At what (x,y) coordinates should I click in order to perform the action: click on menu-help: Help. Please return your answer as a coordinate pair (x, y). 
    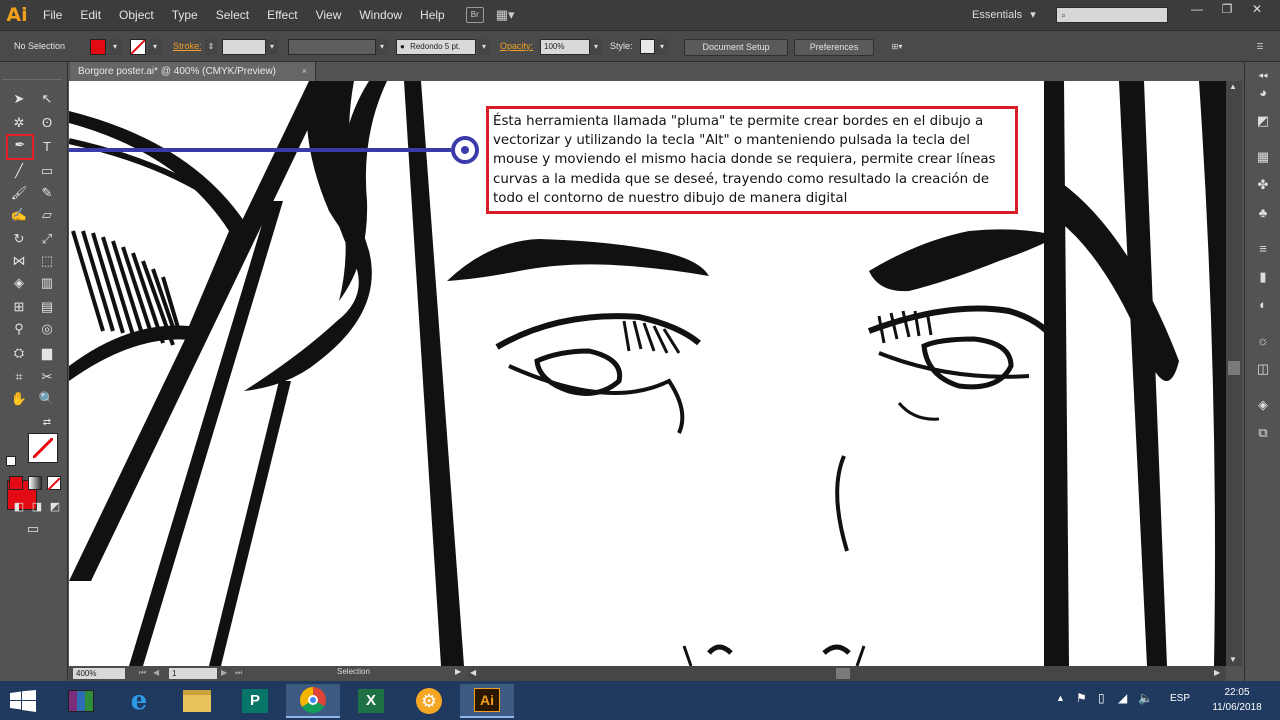
    Looking at the image, I should click on (432, 15).